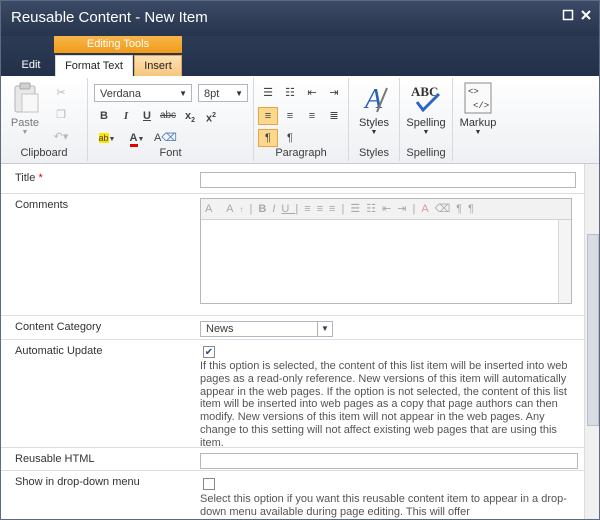  Describe the element at coordinates (312, 116) in the screenshot. I see `align-right-icon: ≡` at that location.